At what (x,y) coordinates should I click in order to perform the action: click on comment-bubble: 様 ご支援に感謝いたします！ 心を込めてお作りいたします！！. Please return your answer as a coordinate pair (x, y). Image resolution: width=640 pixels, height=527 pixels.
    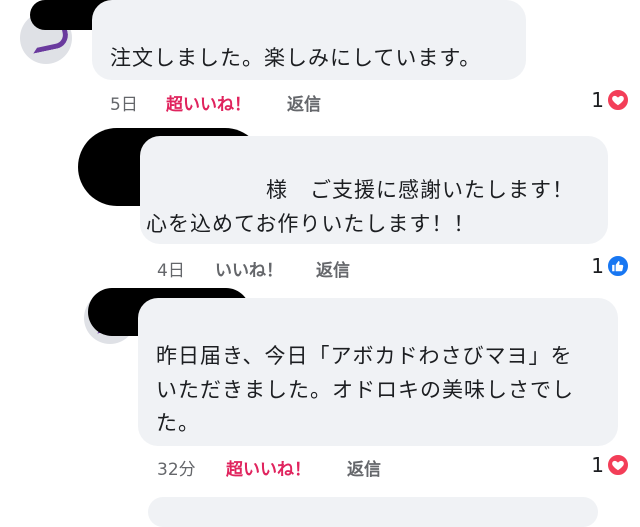
    Looking at the image, I should click on (374, 190).